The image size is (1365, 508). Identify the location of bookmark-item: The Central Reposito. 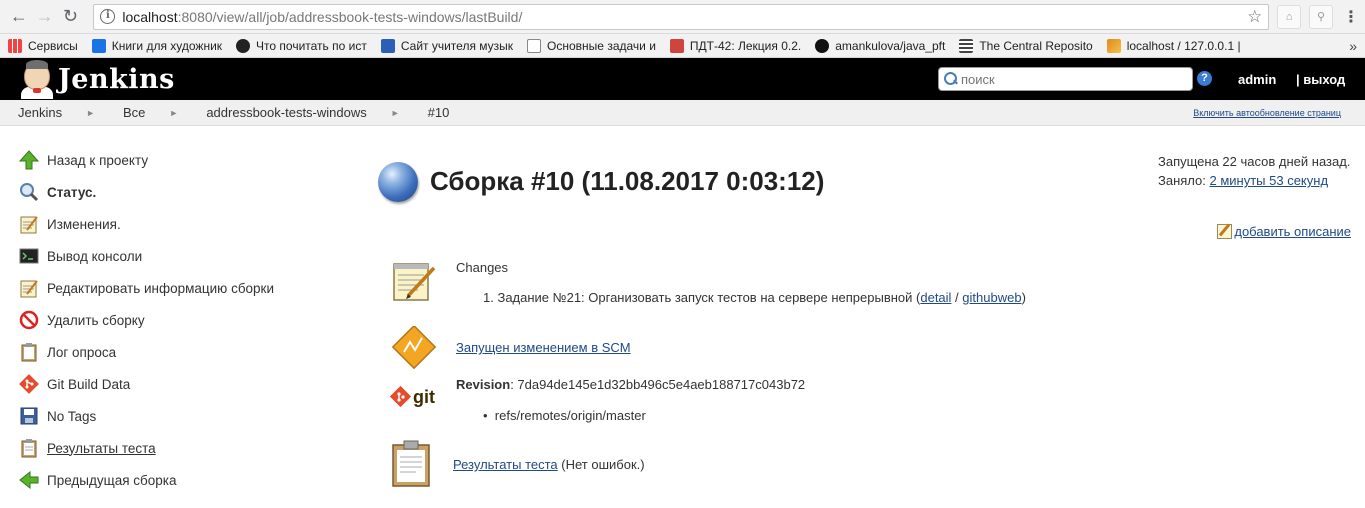
(1026, 45).